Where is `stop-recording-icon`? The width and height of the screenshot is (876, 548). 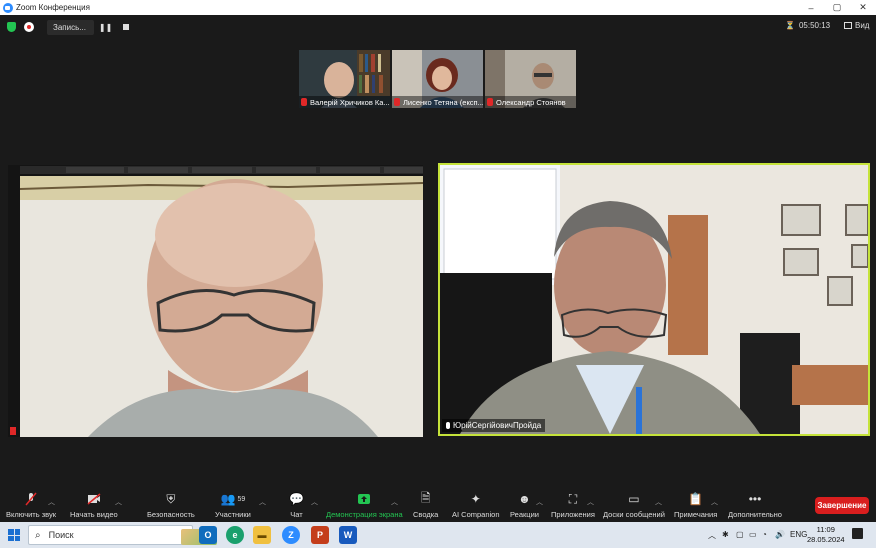
stop-recording-icon is located at coordinates (126, 27).